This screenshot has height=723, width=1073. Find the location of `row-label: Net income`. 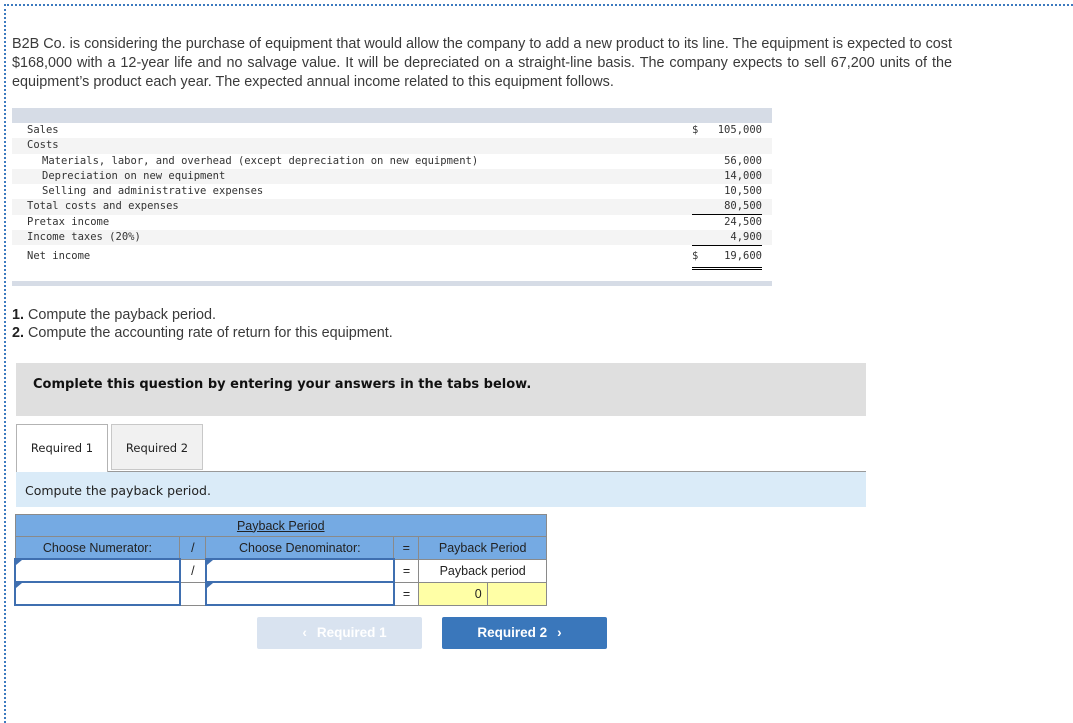

row-label: Net income is located at coordinates (59, 256).